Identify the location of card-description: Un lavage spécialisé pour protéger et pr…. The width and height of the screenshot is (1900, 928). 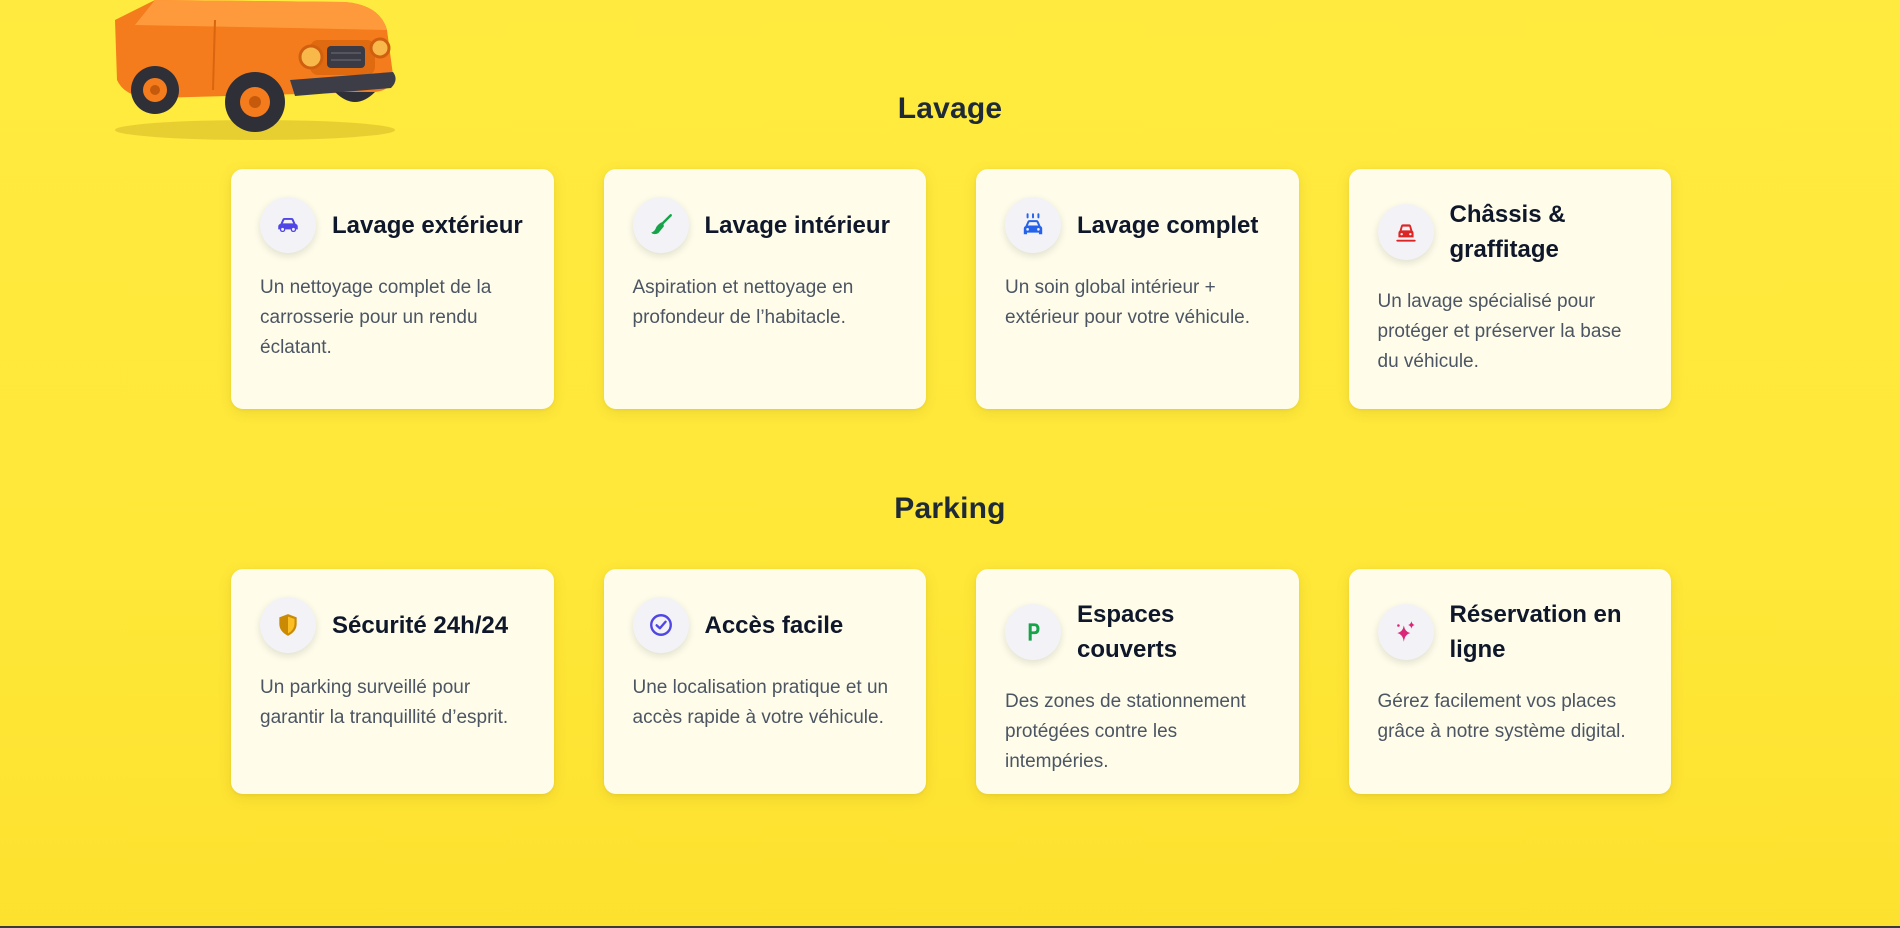
(1499, 331).